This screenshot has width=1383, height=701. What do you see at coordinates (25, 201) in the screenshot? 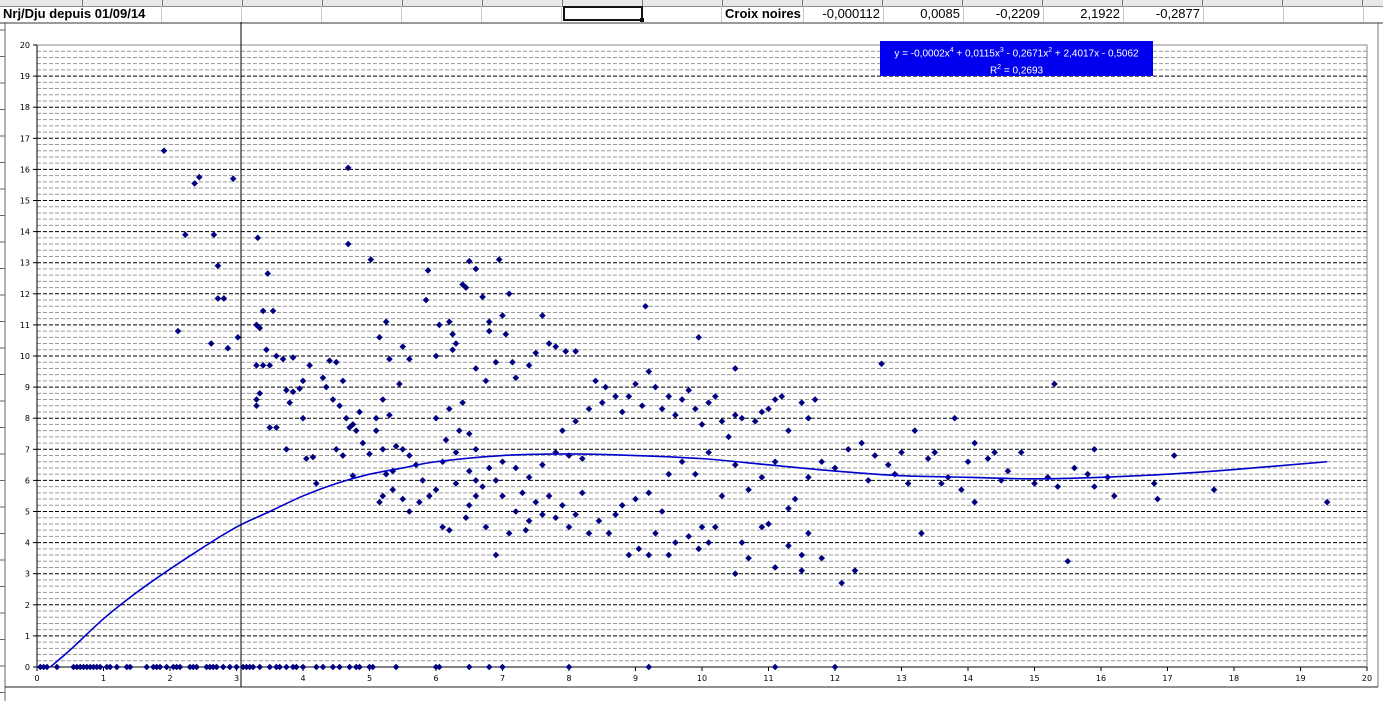
I see `y-tick-label: 15` at bounding box center [25, 201].